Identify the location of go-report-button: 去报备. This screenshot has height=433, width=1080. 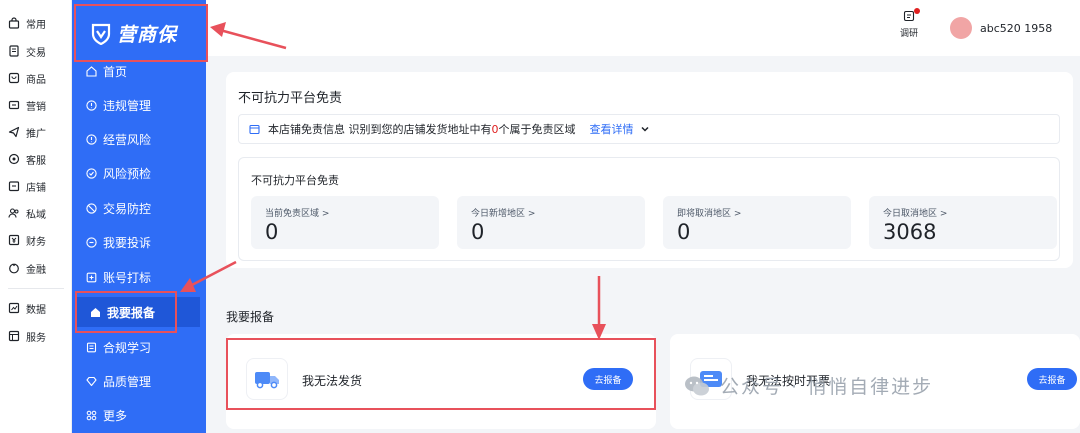
(1052, 379).